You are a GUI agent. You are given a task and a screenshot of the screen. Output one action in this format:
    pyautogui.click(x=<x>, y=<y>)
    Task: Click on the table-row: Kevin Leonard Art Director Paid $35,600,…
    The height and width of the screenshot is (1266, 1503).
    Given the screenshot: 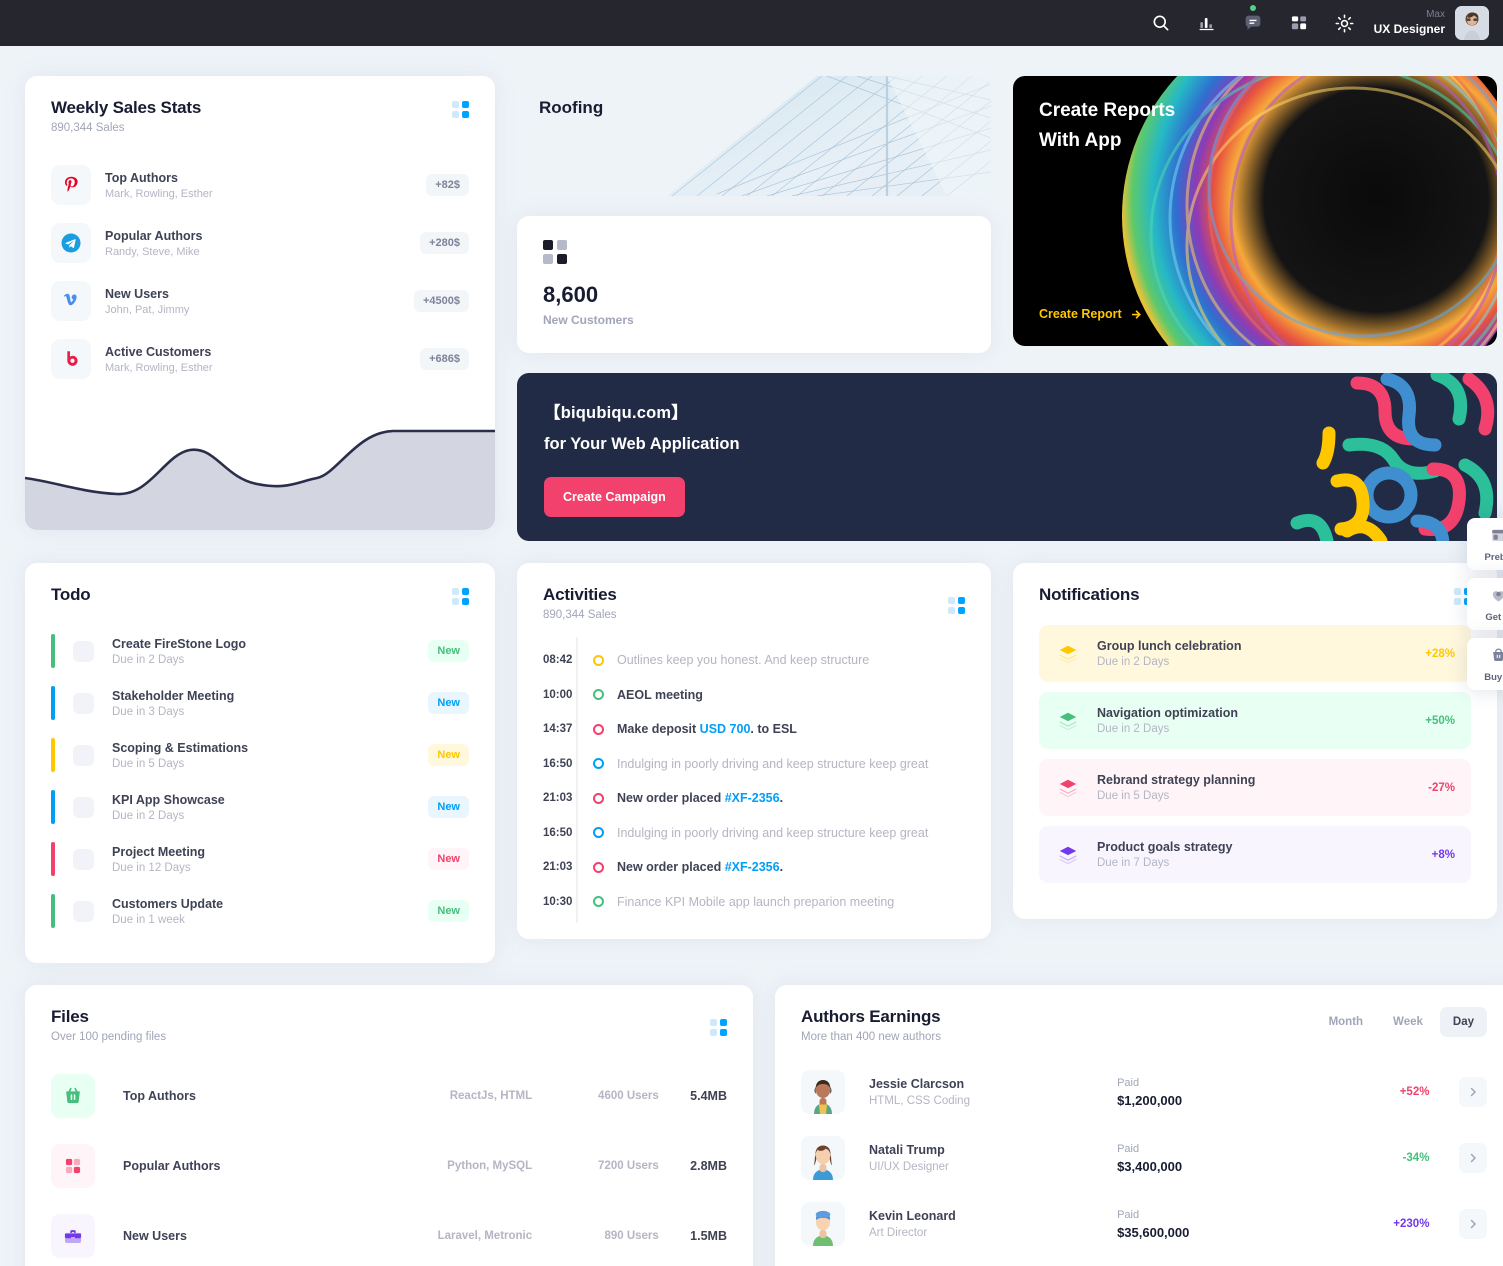 What is the action you would take?
    pyautogui.click(x=1144, y=1224)
    